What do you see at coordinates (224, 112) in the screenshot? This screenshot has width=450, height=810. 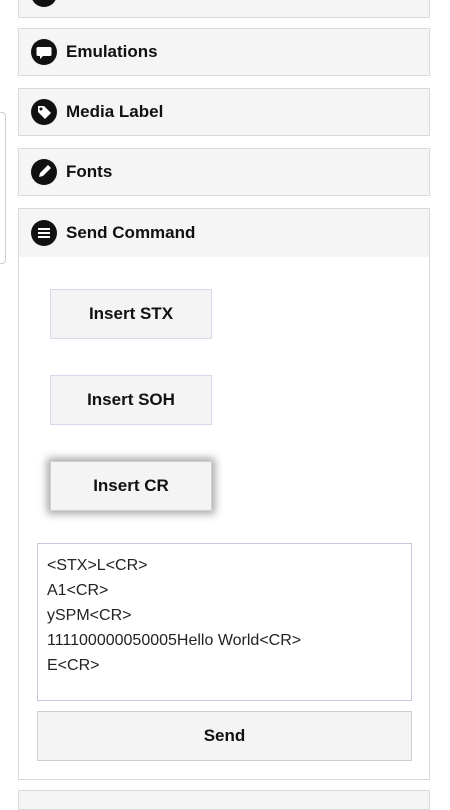 I see `section-media-label: Media Label` at bounding box center [224, 112].